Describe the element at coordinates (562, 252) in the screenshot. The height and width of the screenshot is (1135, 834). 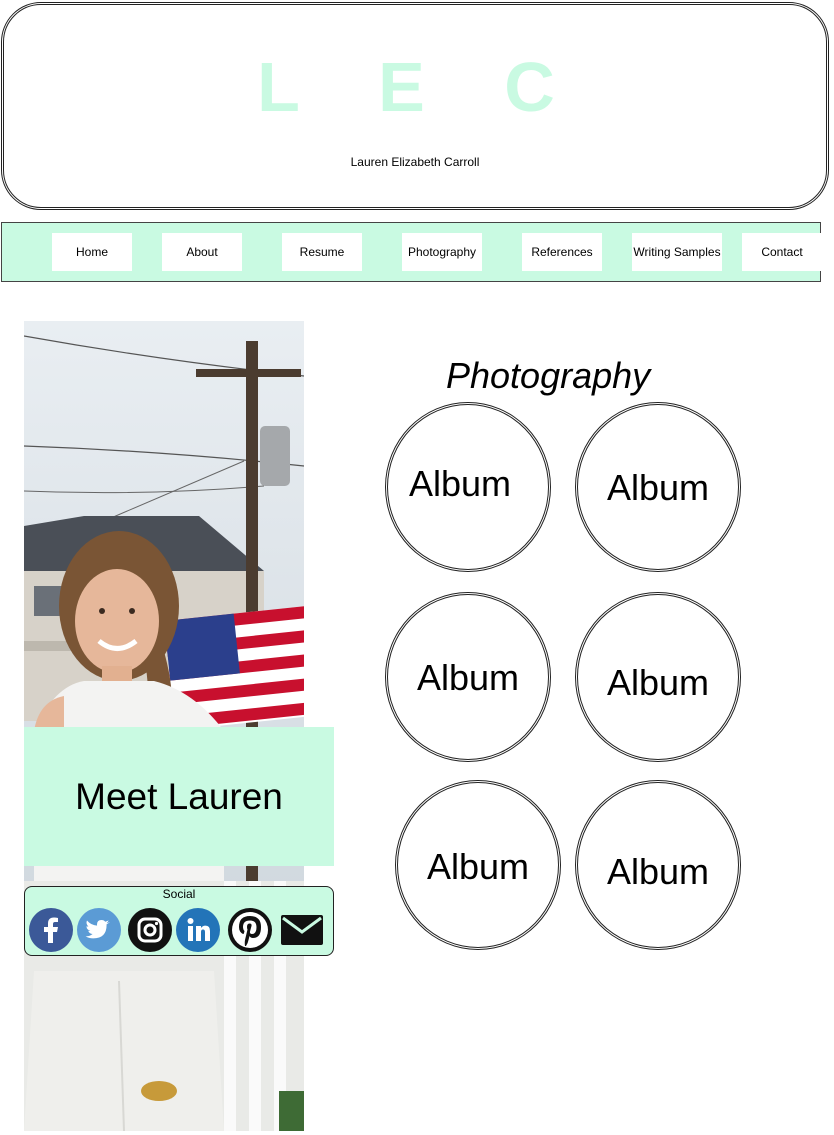
I see `nav-references: References` at that location.